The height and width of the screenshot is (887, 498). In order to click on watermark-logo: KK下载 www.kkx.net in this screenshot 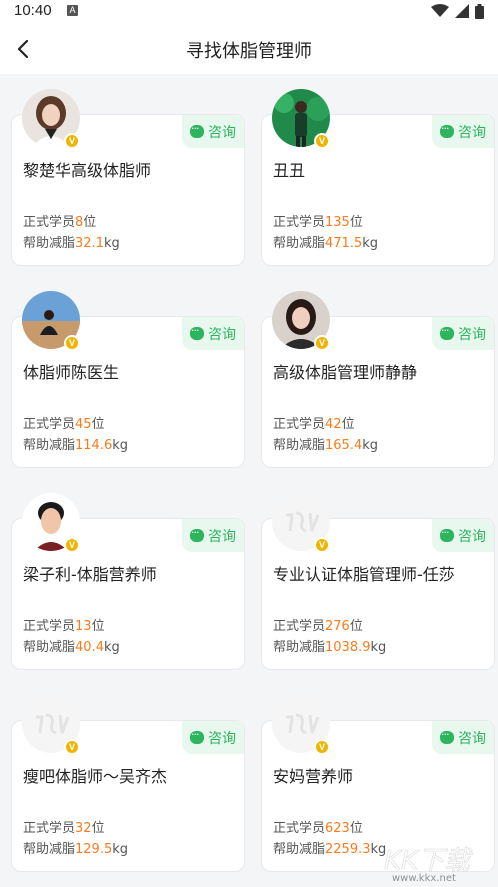, I will do `click(430, 863)`.